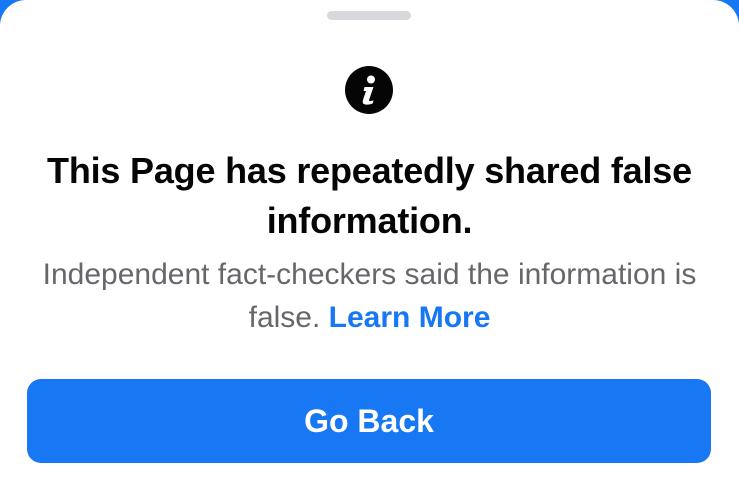 This screenshot has width=739, height=478. What do you see at coordinates (410, 317) in the screenshot?
I see `learn-more-link: Learn More` at bounding box center [410, 317].